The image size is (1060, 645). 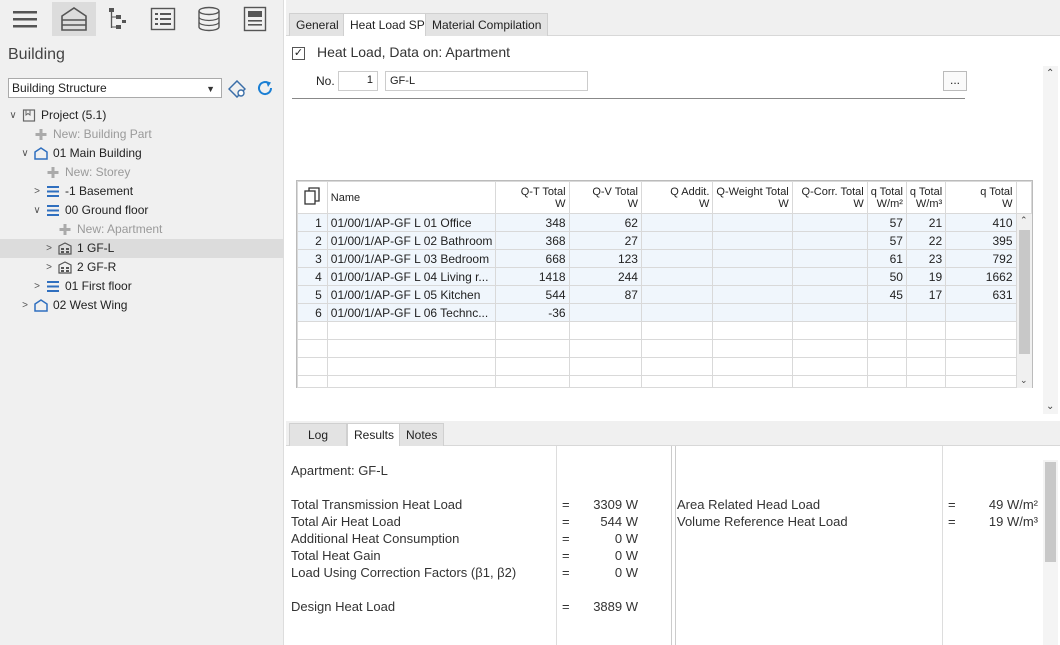 What do you see at coordinates (981, 197) in the screenshot?
I see `column-header: q Total W` at bounding box center [981, 197].